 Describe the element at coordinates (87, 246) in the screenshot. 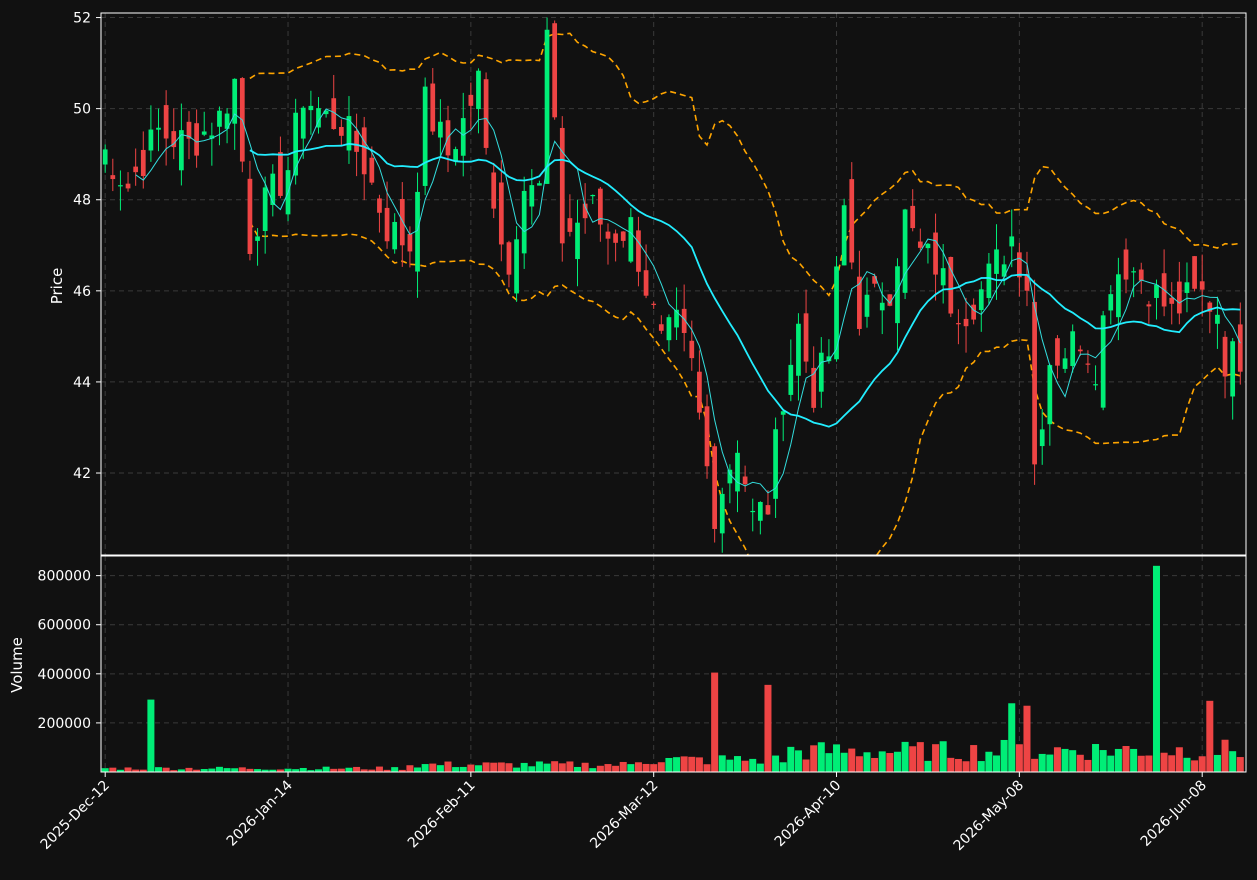

I see `price-y-ticks: 42 44 46 48 50 52` at that location.